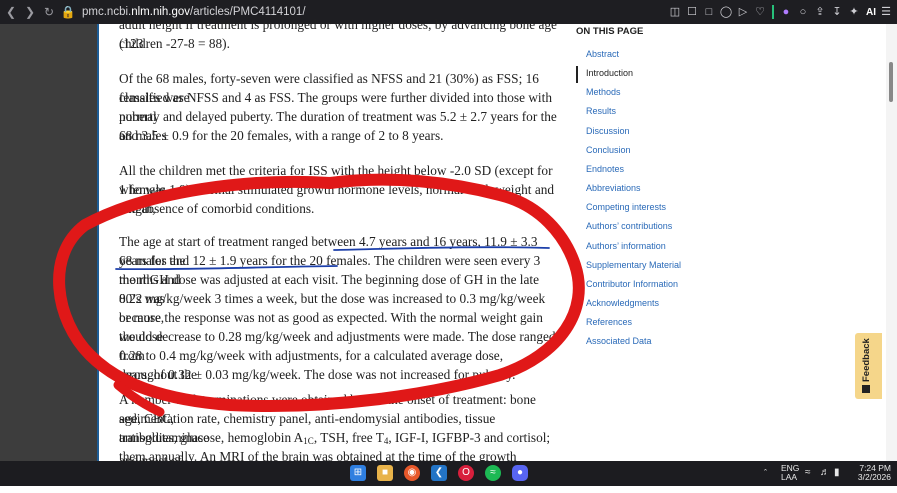  What do you see at coordinates (825, 479) in the screenshot?
I see `volume-icon: ♬` at bounding box center [825, 479].